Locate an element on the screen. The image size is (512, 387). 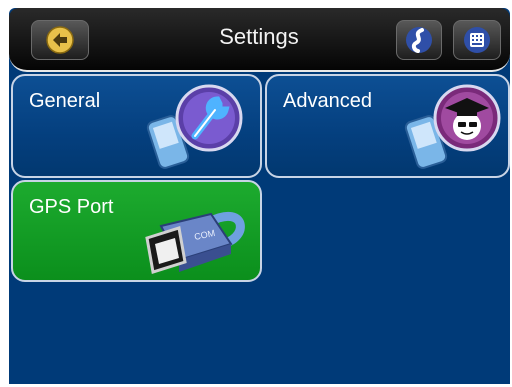
tile-general-label: General is located at coordinates (65, 101).